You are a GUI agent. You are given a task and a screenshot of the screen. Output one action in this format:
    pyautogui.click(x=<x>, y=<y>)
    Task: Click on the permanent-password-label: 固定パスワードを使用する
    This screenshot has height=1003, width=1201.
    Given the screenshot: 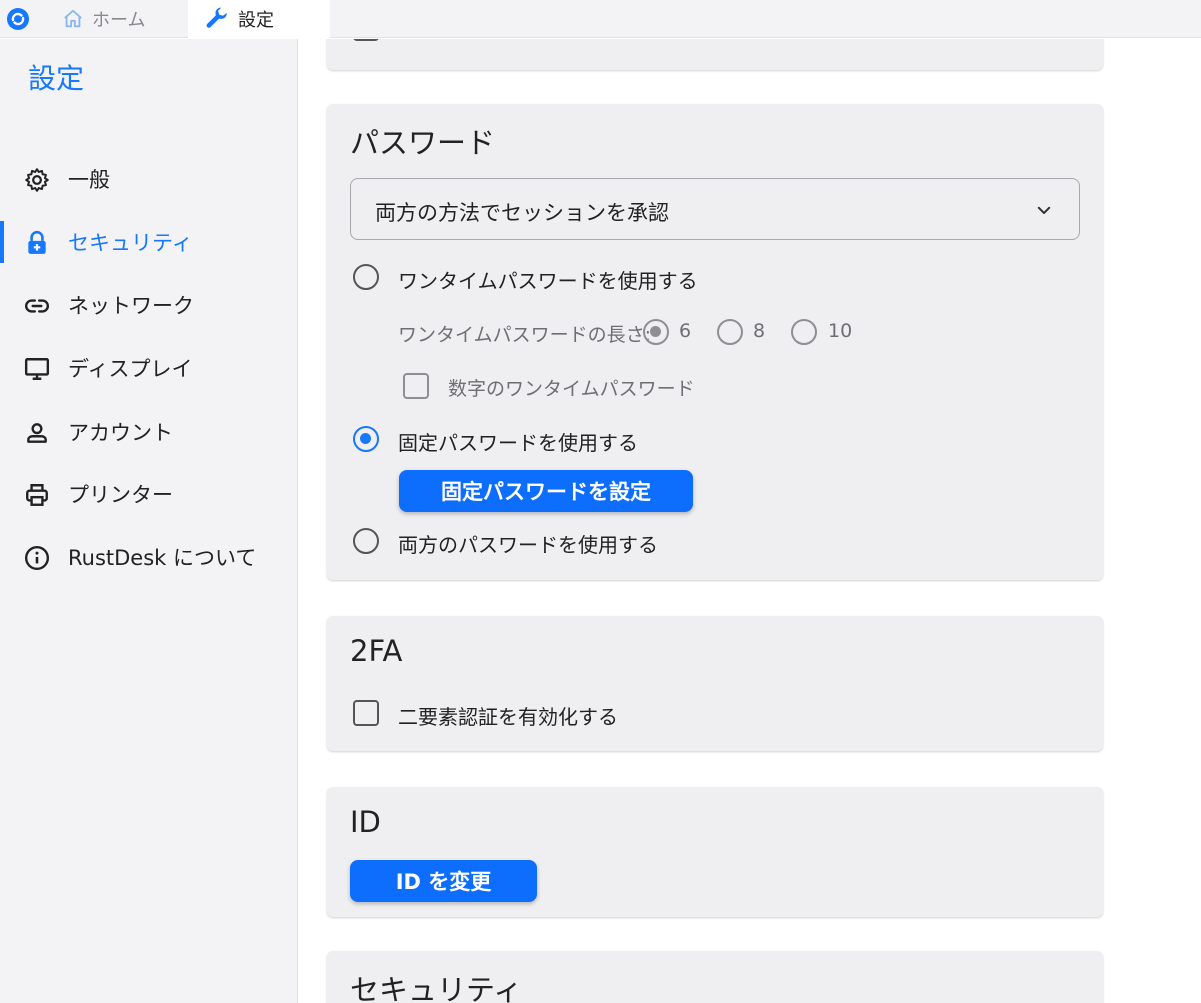 What is the action you would take?
    pyautogui.click(x=518, y=441)
    